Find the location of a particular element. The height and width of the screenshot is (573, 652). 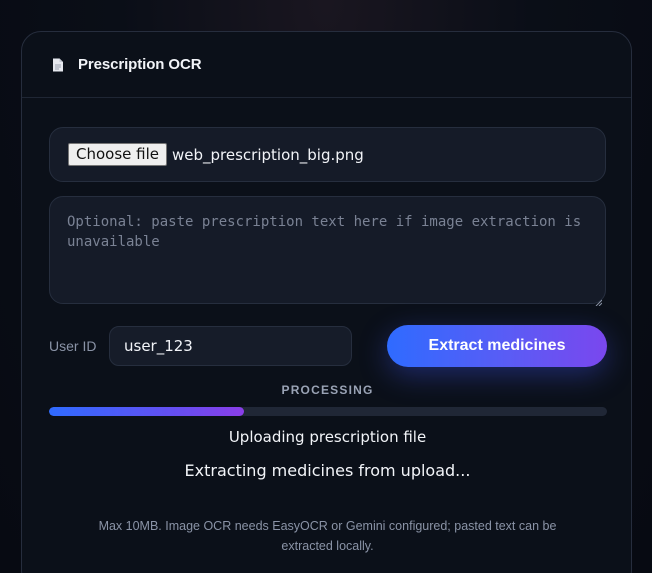

status-primary: Uploading prescription file is located at coordinates (327, 437).